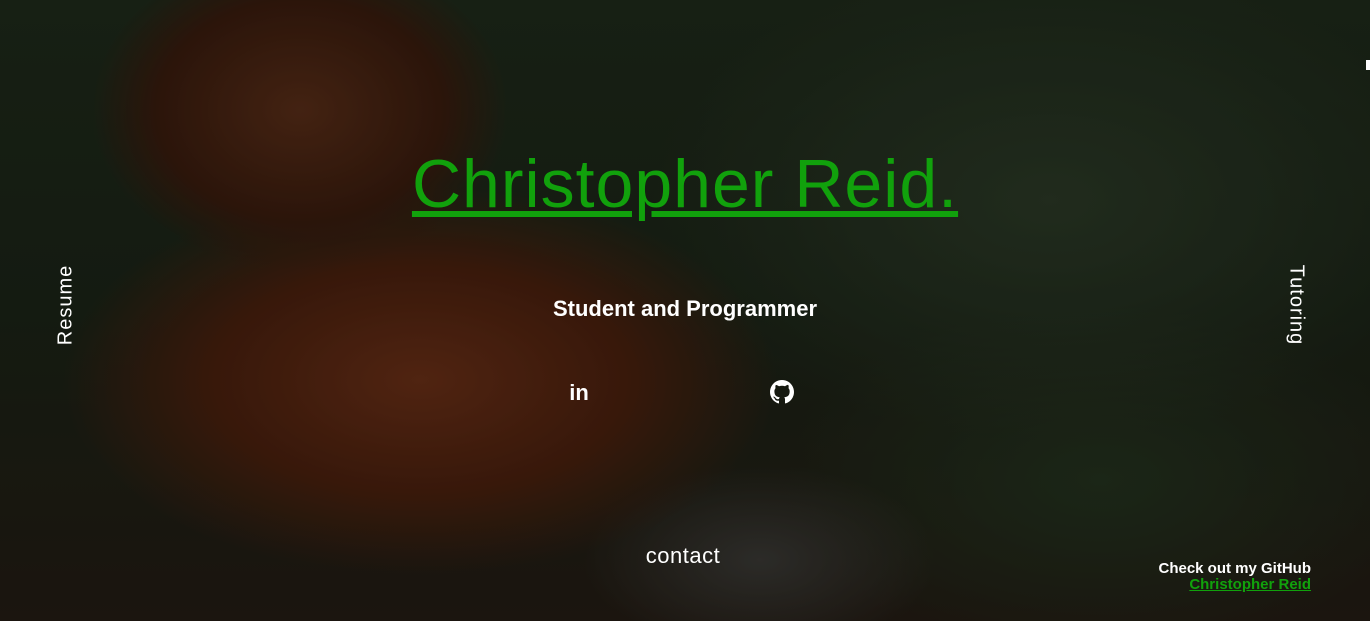  Describe the element at coordinates (685, 184) in the screenshot. I see `page-title: Christopher Reid.` at that location.